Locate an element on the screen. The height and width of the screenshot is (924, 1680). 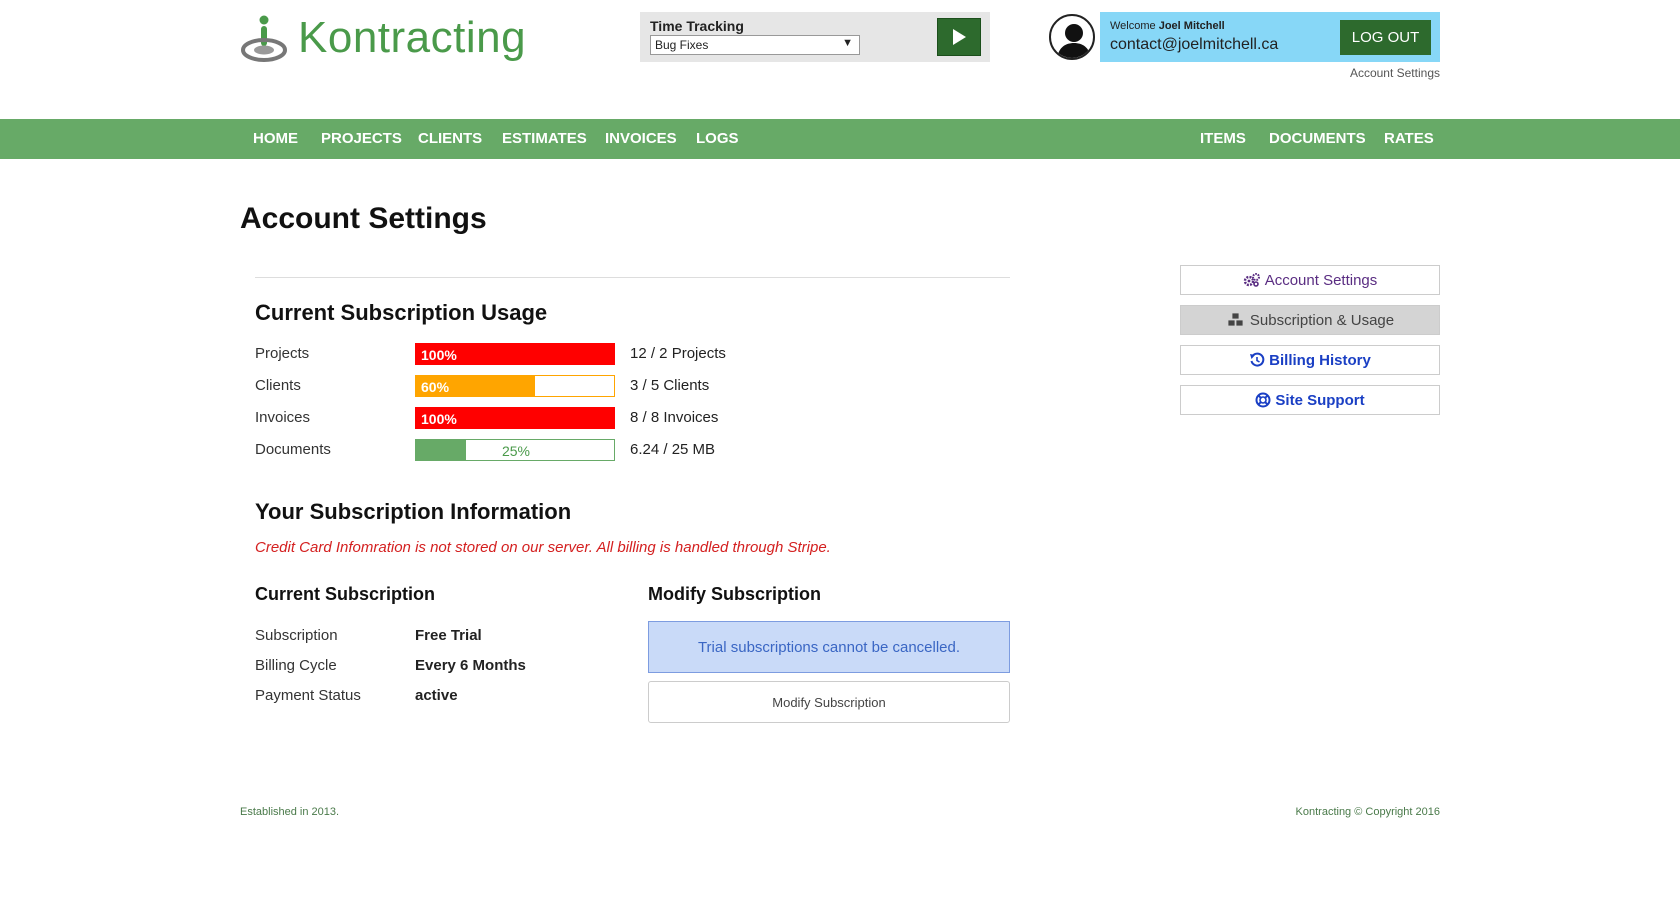
usage-bar-clients: 60% is located at coordinates (515, 386).